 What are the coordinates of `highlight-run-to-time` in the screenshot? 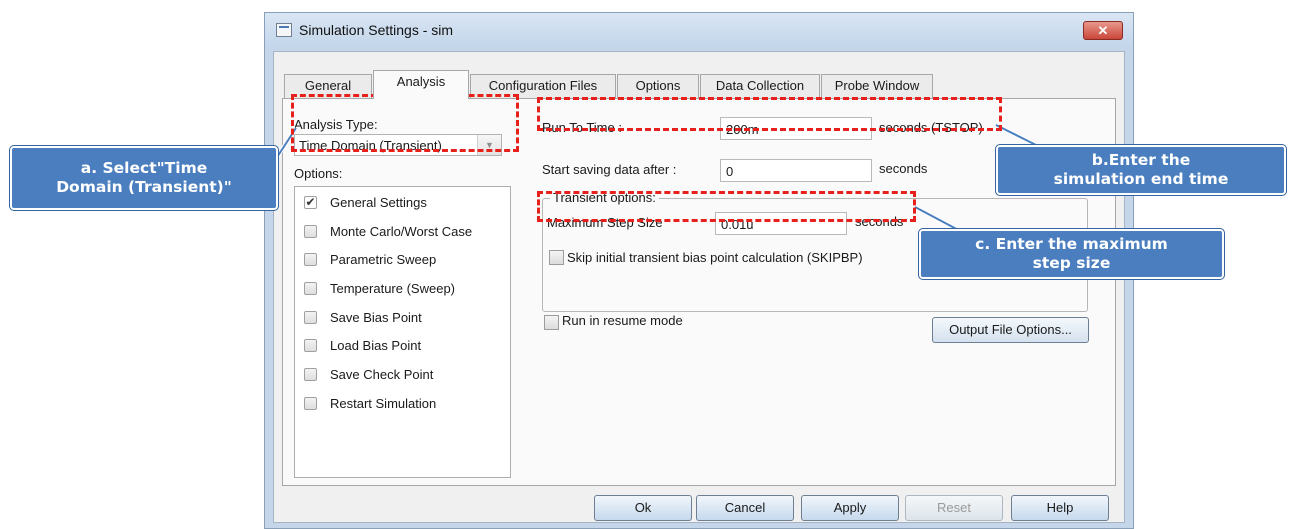 It's located at (769, 114).